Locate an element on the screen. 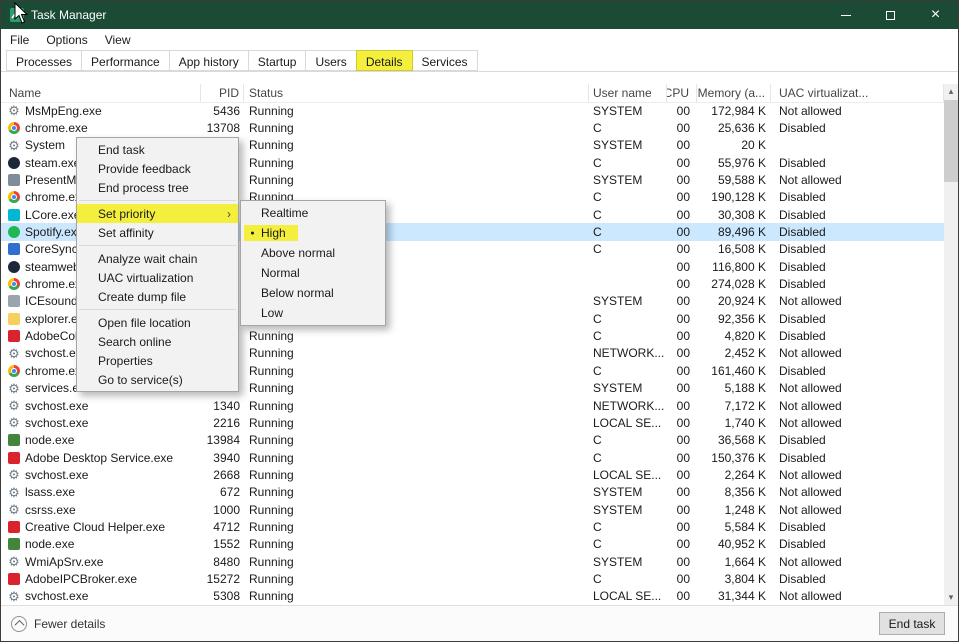 This screenshot has width=959, height=642. chrome-icon is located at coordinates (14, 128).